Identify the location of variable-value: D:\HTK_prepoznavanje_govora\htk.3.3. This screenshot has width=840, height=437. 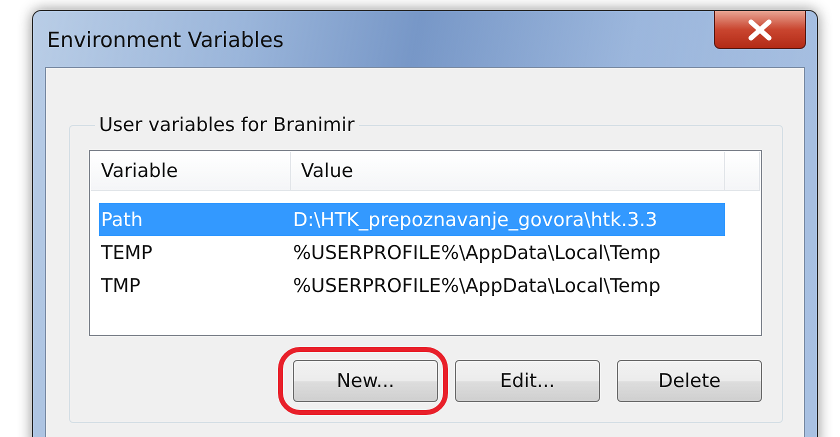
(475, 219).